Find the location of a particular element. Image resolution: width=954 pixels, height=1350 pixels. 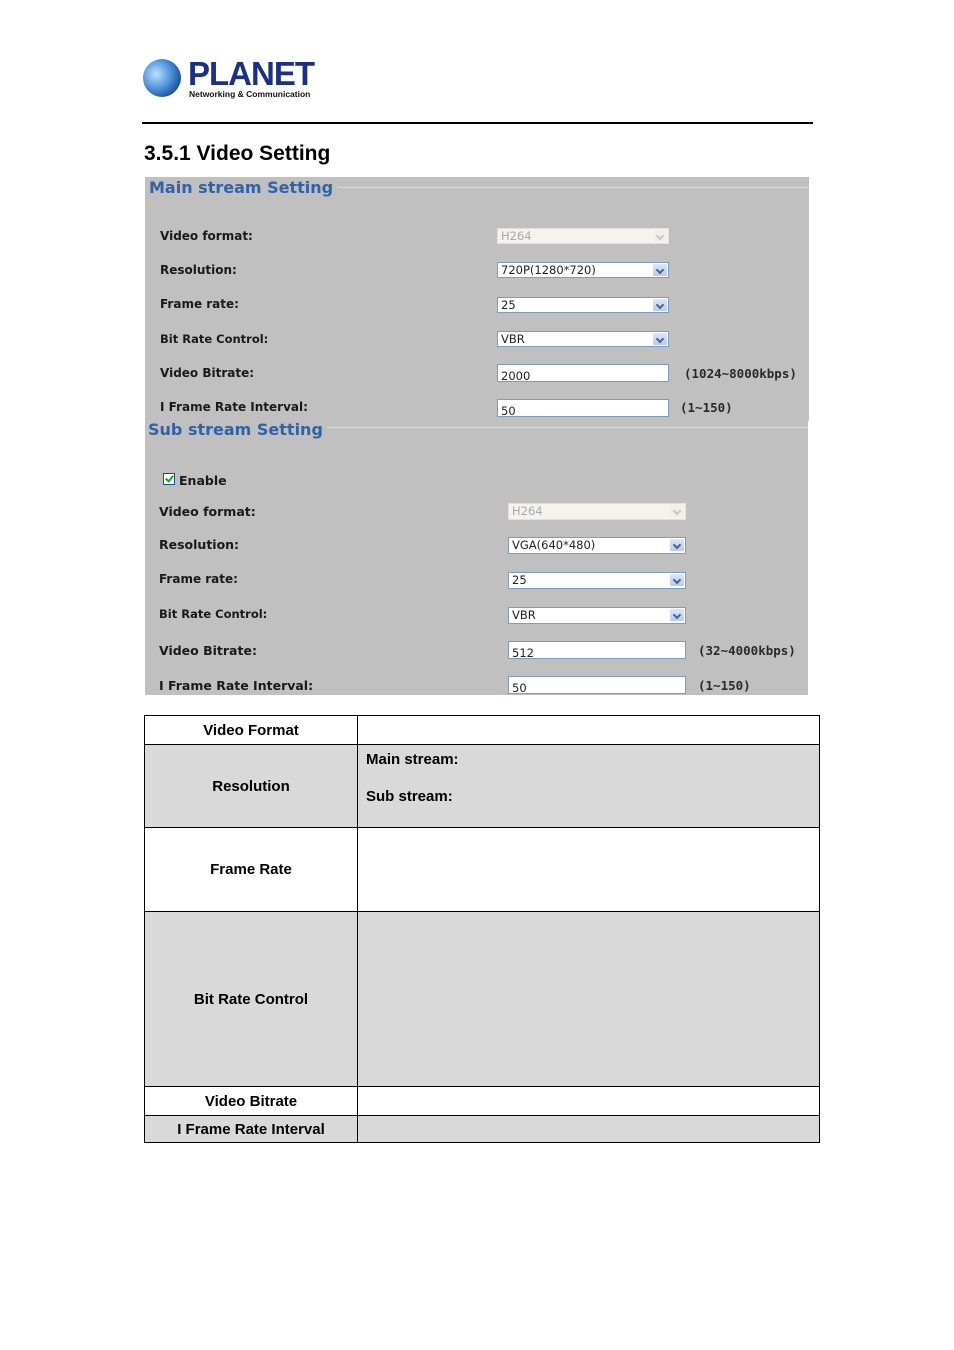

main-bitrate-range-hint: (1024~8000kbps) is located at coordinates (740, 373).